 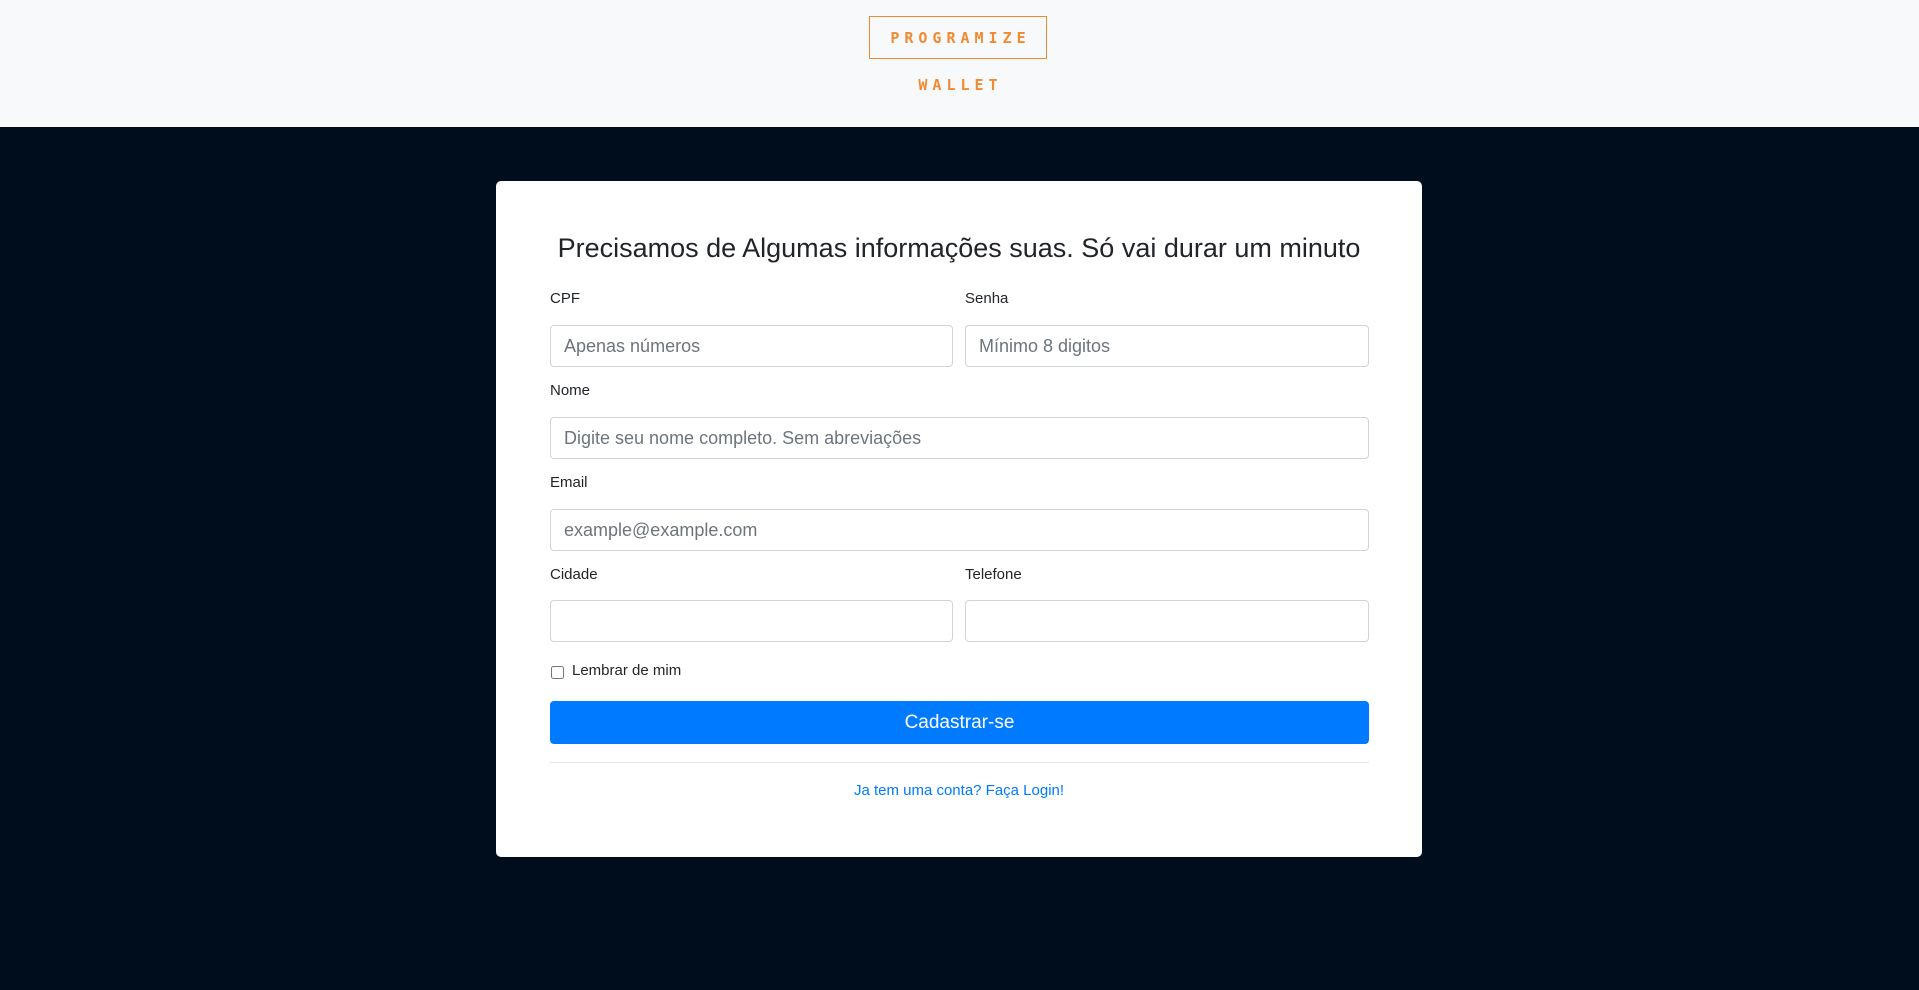 I want to click on email-input, so click(x=959, y=530).